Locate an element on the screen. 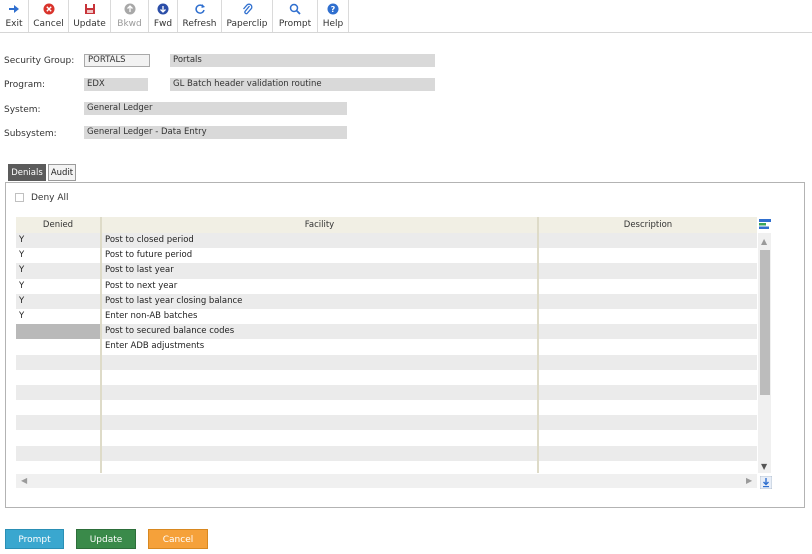  download-icon is located at coordinates (766, 482).